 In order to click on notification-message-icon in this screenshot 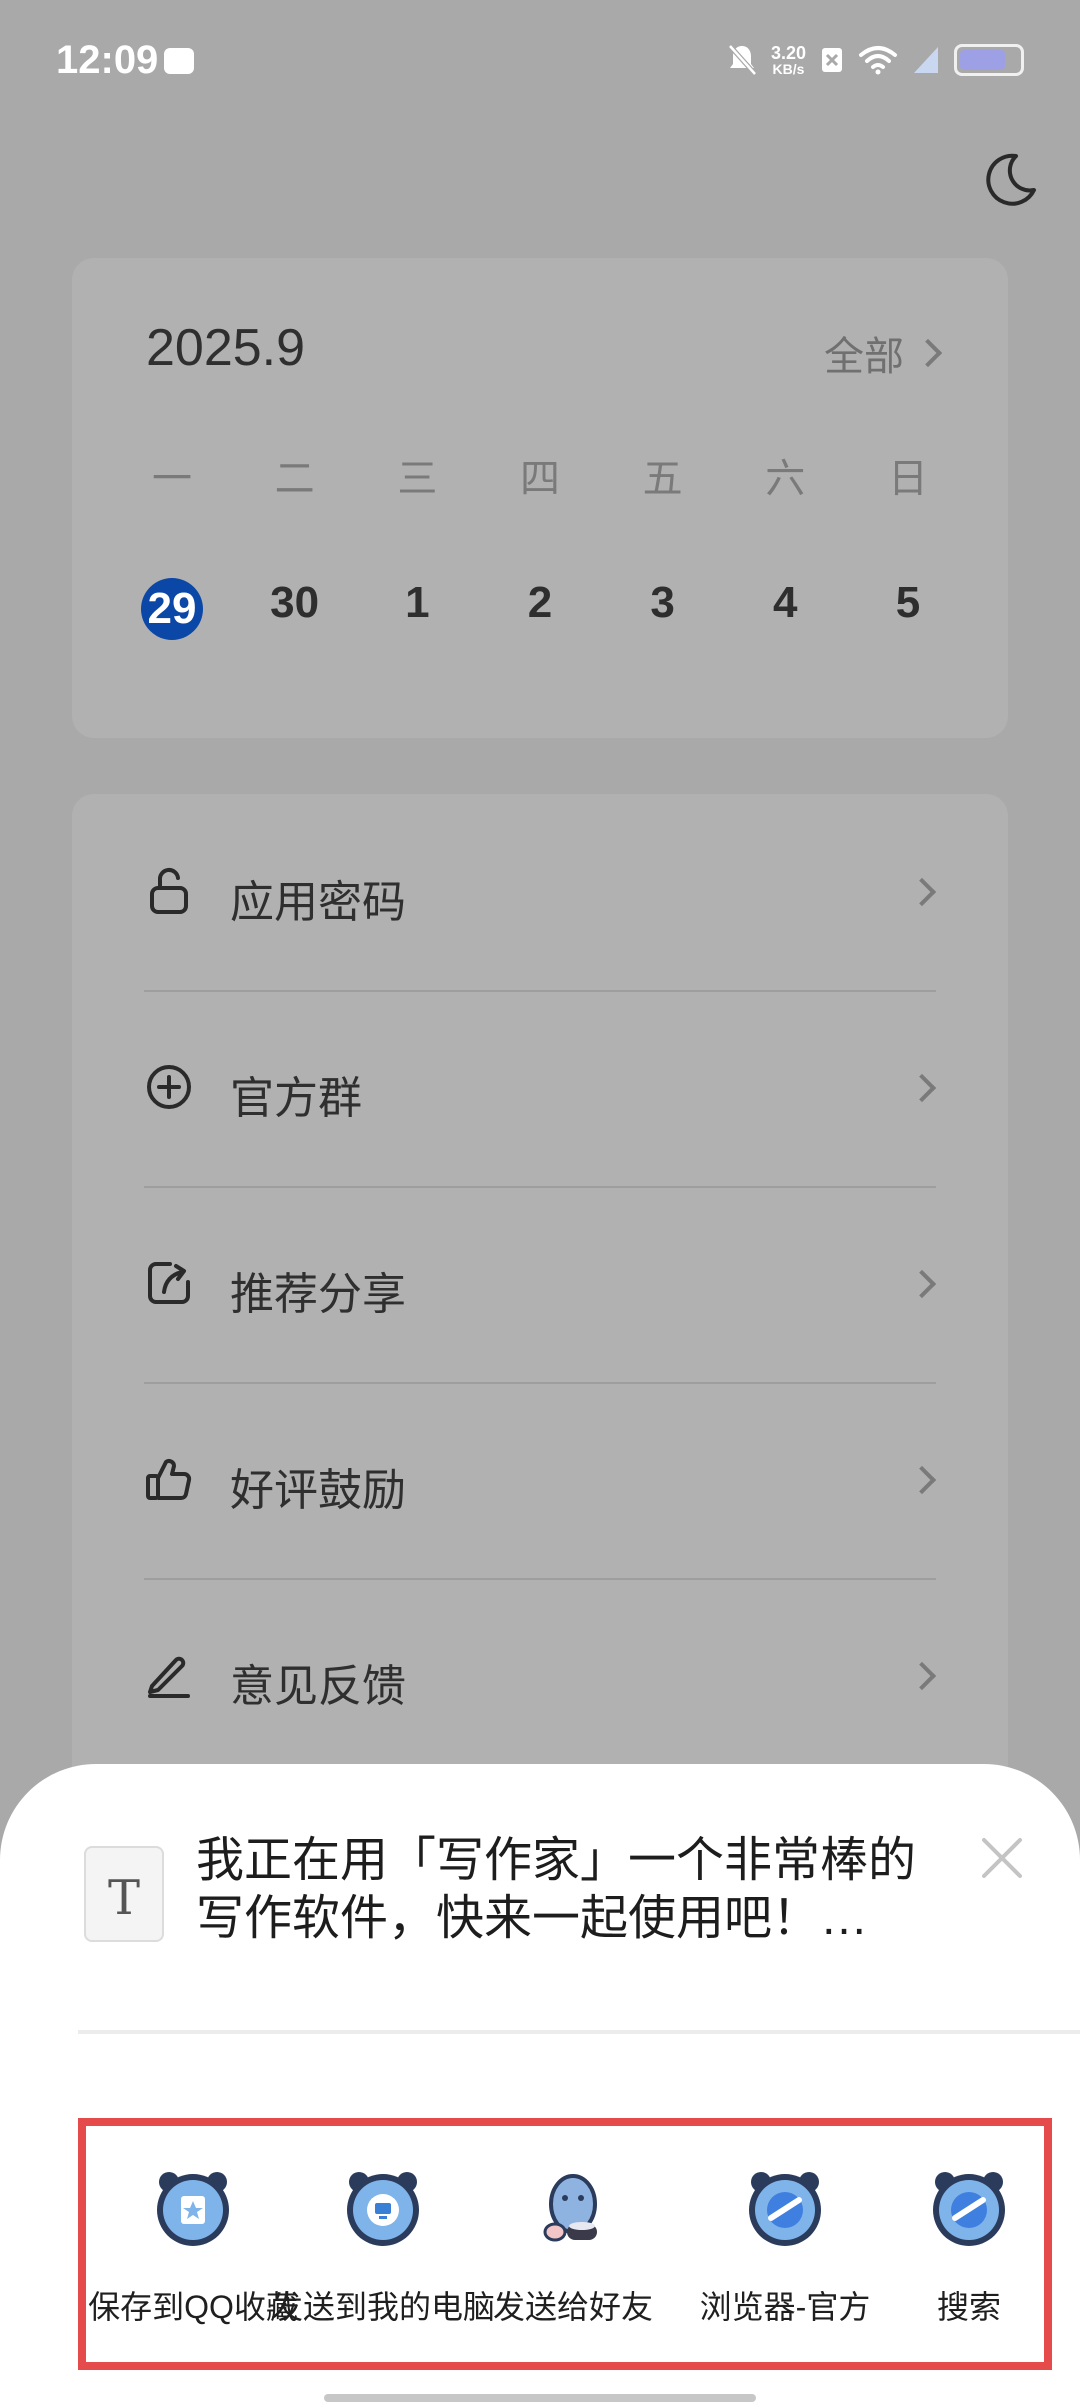, I will do `click(179, 61)`.